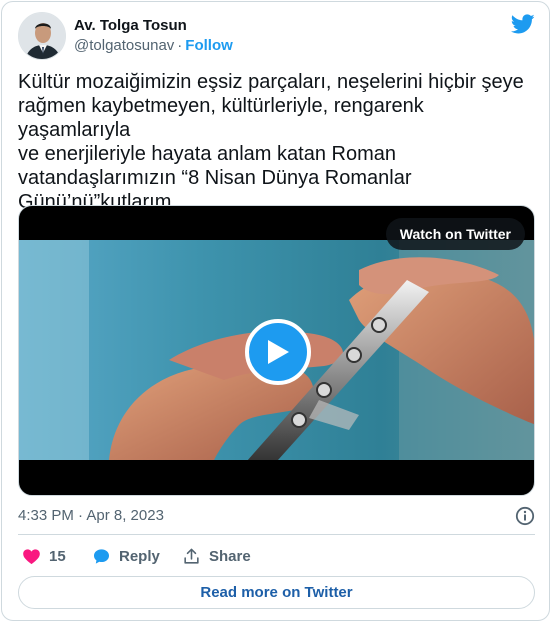  What do you see at coordinates (276, 556) in the screenshot?
I see `tweet-actions: 15 Reply Share` at bounding box center [276, 556].